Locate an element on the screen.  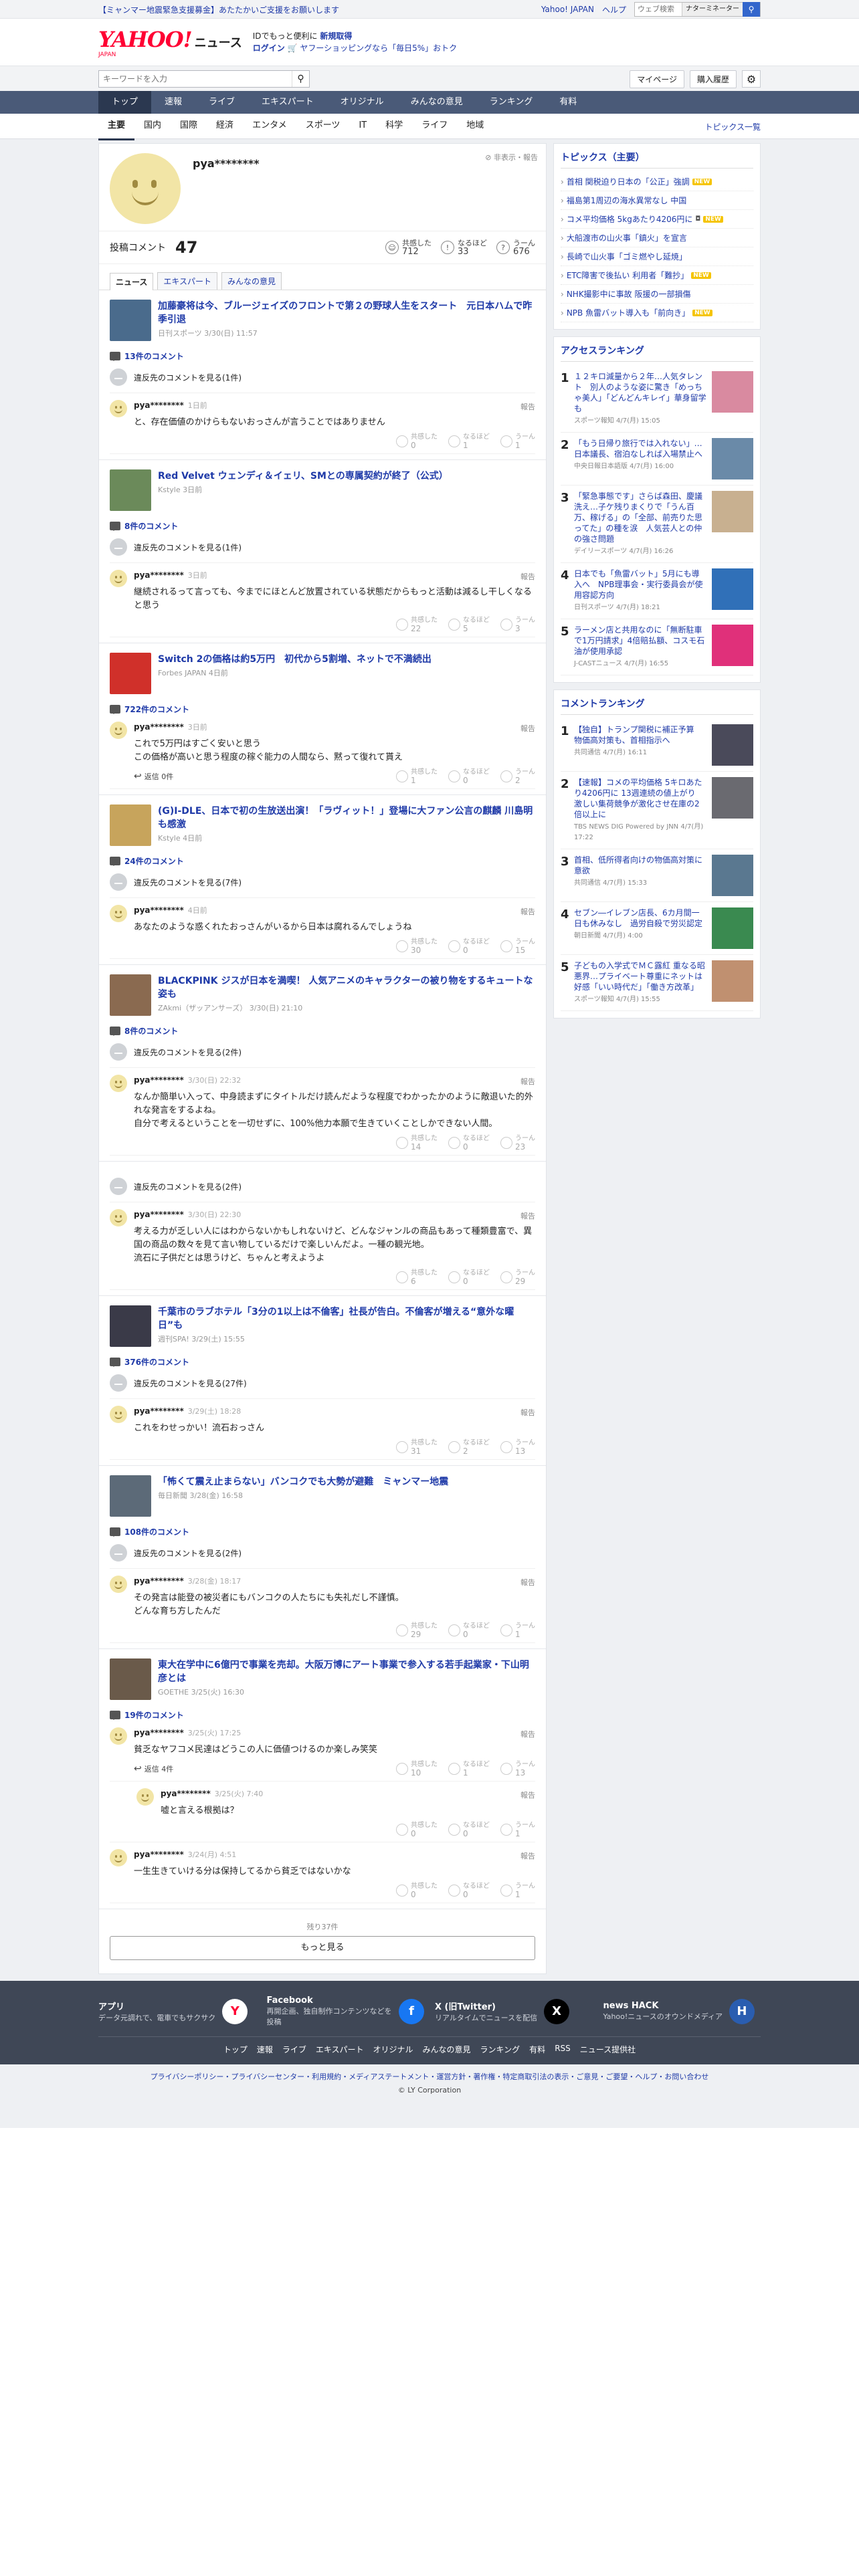
article-title-link: 「怖くて震え止まらない」バンコクでも大勢が避難 ミャンマー地震 is located at coordinates (303, 1482).